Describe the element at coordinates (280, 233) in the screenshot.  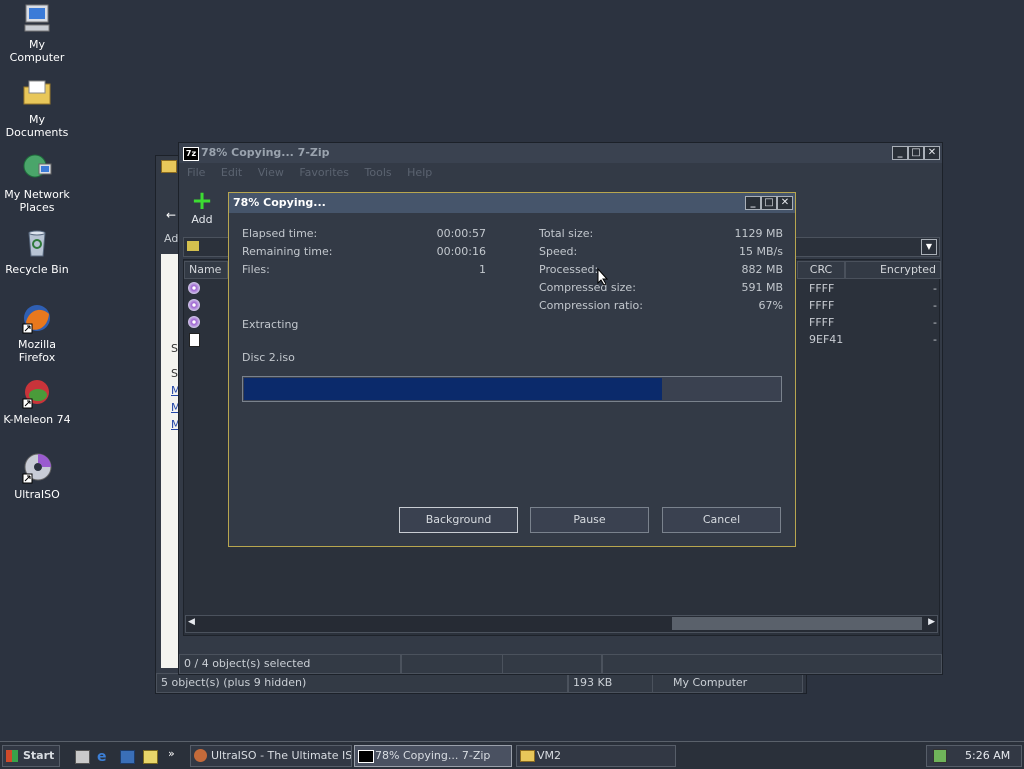
I see `elapsed-time-label: Elapsed time:` at that location.